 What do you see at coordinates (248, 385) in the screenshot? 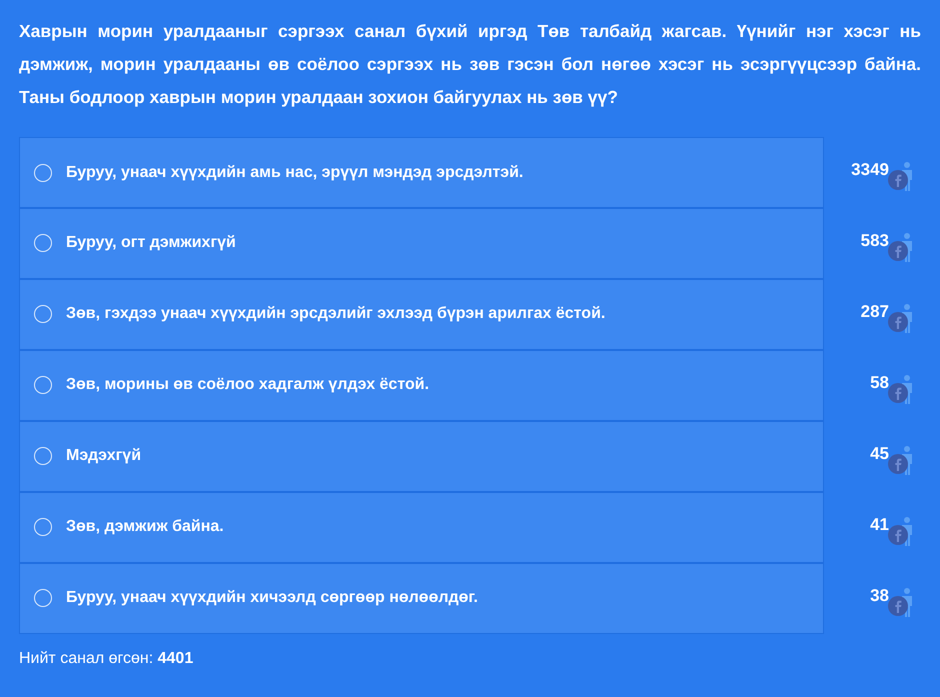
I see `option-label: Зөв, морины өв соёлоо хадгалж үлдэх ёстой.` at bounding box center [248, 385].